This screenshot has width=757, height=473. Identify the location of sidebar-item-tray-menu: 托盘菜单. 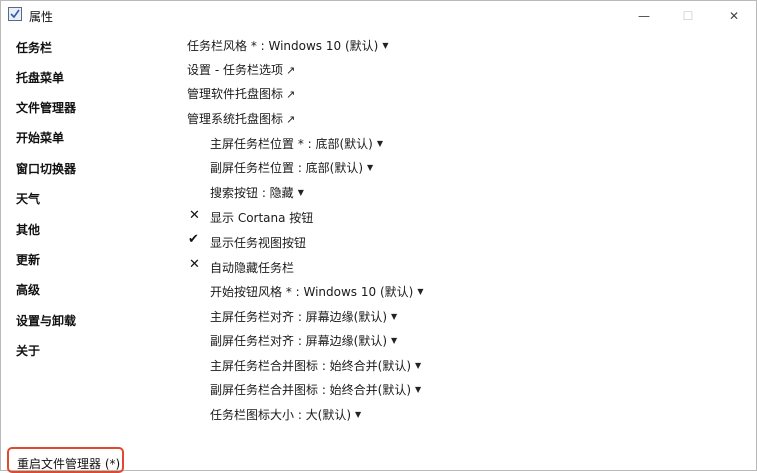
(40, 77).